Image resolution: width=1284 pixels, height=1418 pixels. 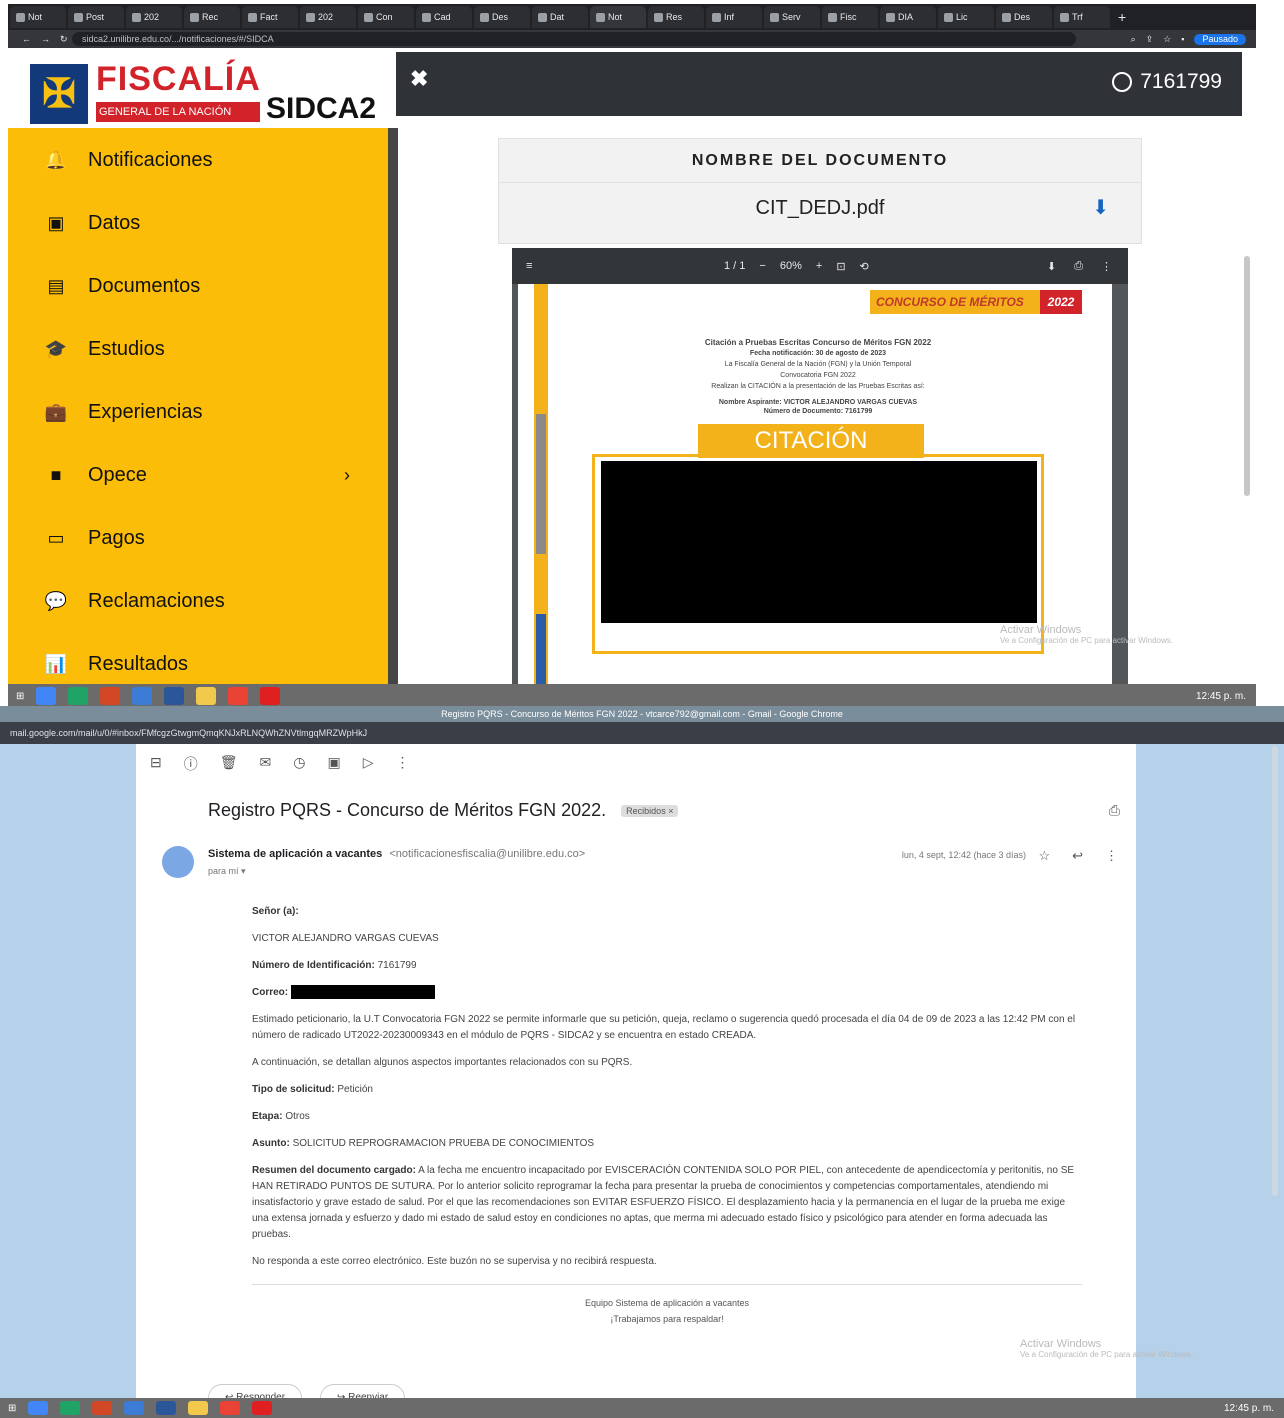 What do you see at coordinates (1122, 17) in the screenshot?
I see `new-tab-icon: +` at bounding box center [1122, 17].